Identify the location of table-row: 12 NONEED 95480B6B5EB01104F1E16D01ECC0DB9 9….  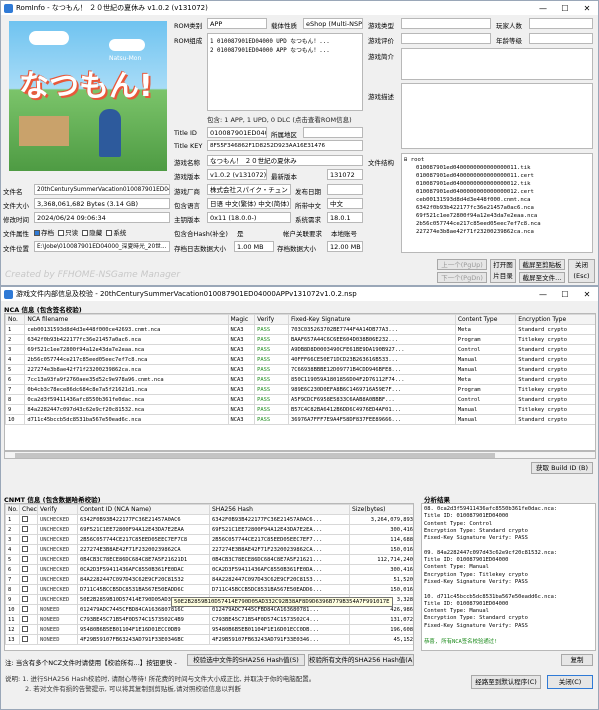
(209, 629).